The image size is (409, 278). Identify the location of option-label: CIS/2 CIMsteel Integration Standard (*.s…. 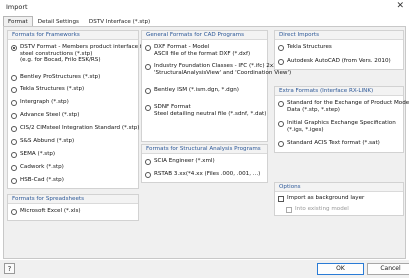
(80, 128).